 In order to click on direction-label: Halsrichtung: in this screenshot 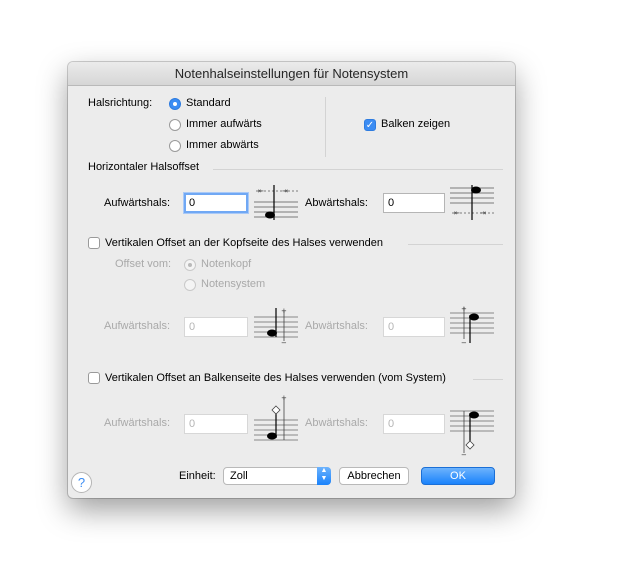, I will do `click(120, 103)`.